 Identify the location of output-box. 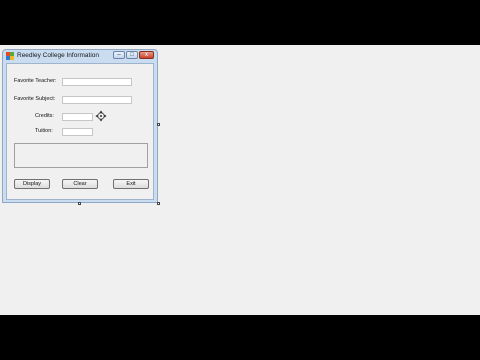
(81, 155).